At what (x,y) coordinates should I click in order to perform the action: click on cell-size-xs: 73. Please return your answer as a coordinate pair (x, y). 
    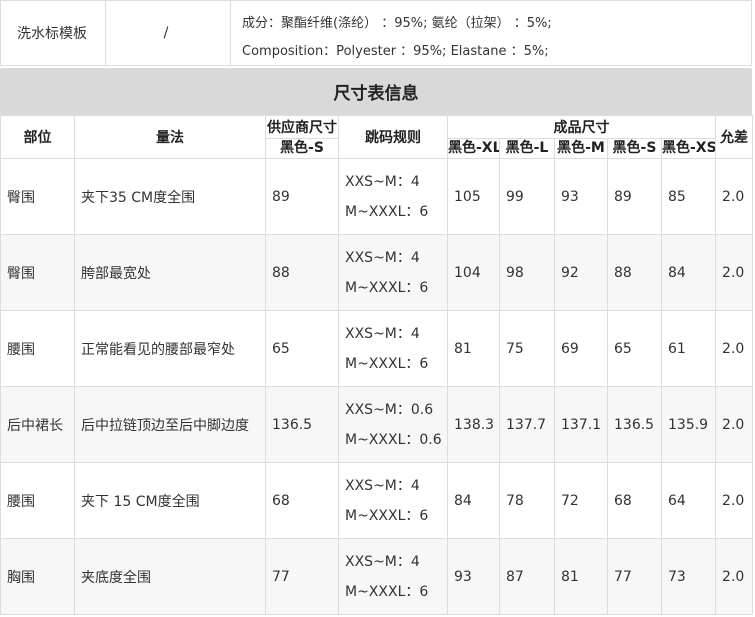
    Looking at the image, I should click on (688, 576).